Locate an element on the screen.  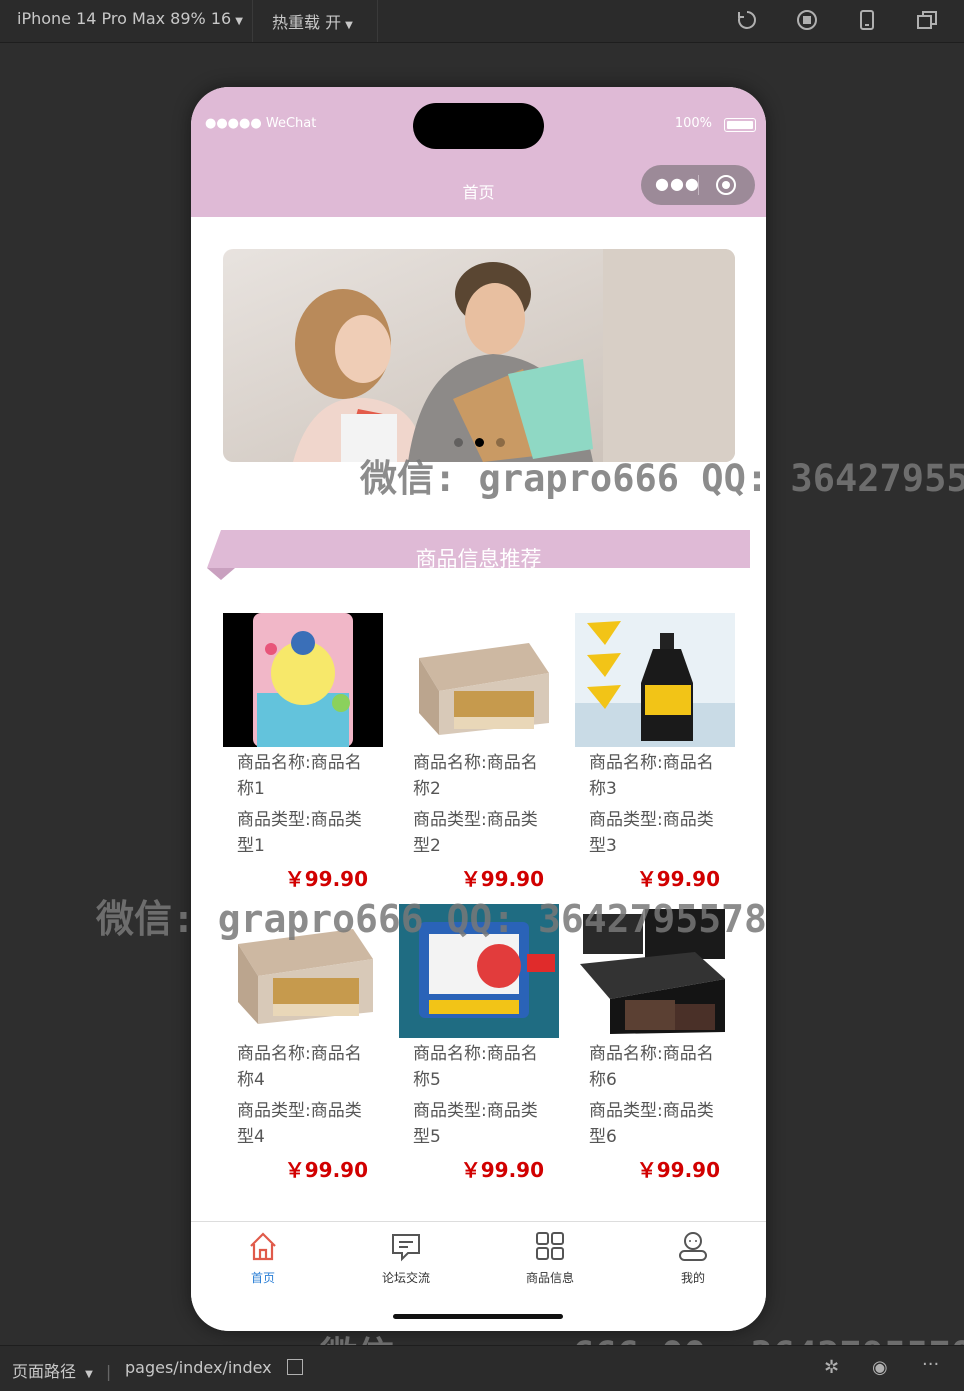
capsule-divider is located at coordinates (698, 185).